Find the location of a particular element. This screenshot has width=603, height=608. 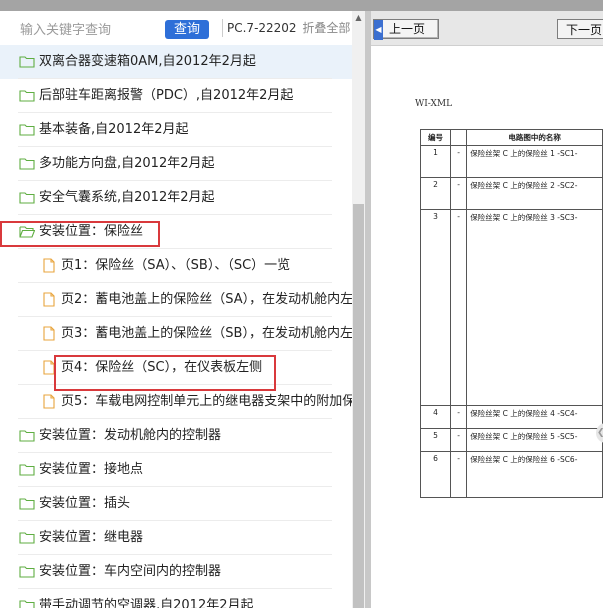

tree-item-14: 安装位置：继电器 is located at coordinates (176, 538).